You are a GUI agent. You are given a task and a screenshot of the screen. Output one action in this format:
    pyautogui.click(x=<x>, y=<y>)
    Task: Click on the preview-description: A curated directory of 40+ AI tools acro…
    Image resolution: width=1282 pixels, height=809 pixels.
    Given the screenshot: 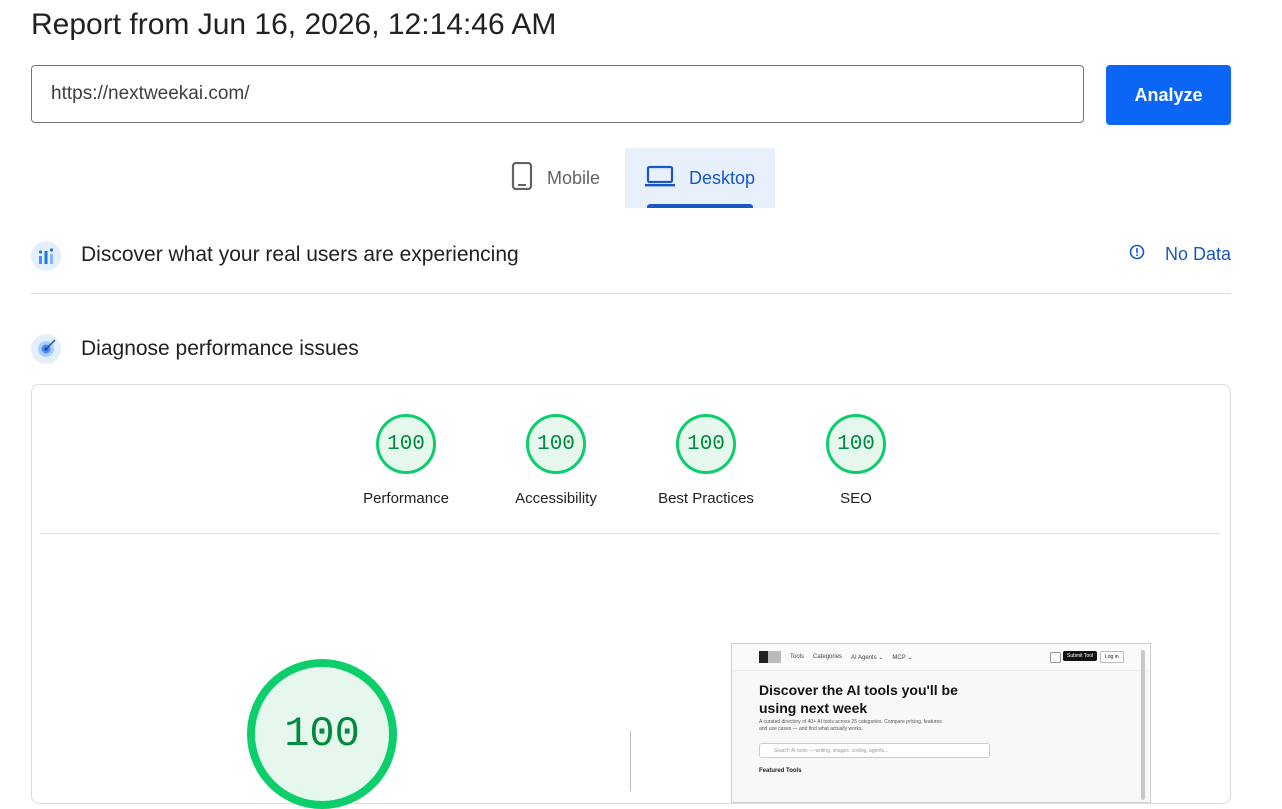 What is the action you would take?
    pyautogui.click(x=850, y=725)
    